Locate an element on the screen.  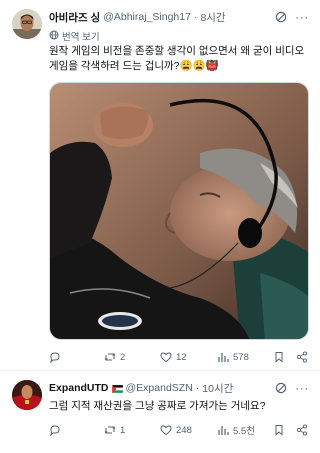
display-name: ExpandUTD is located at coordinates (79, 388).